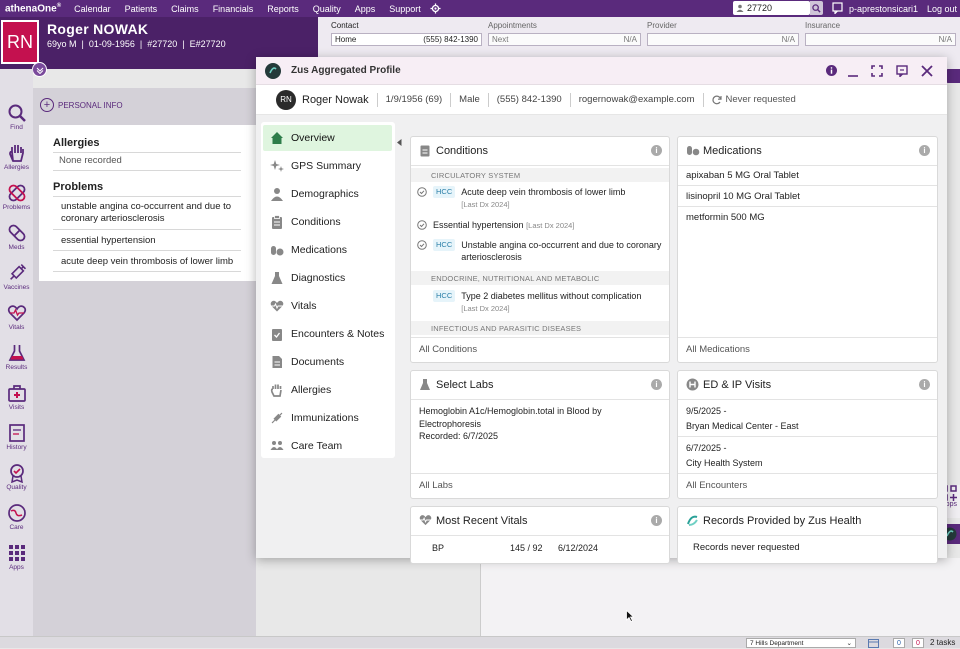  What do you see at coordinates (16, 553) in the screenshot?
I see `grid-icon` at bounding box center [16, 553].